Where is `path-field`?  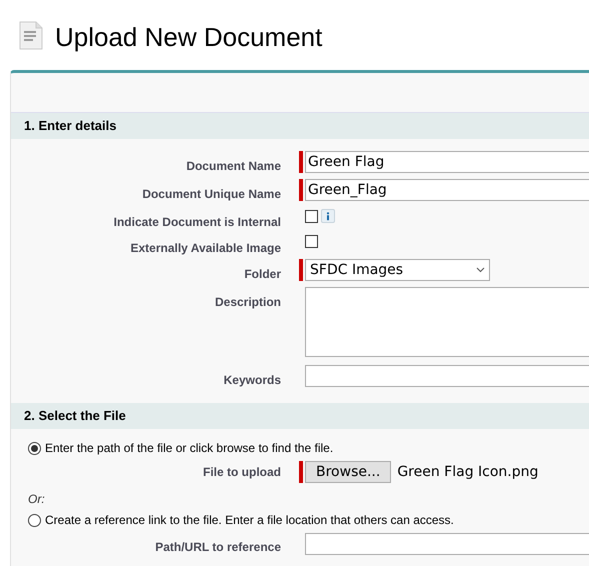
path-field is located at coordinates (447, 544).